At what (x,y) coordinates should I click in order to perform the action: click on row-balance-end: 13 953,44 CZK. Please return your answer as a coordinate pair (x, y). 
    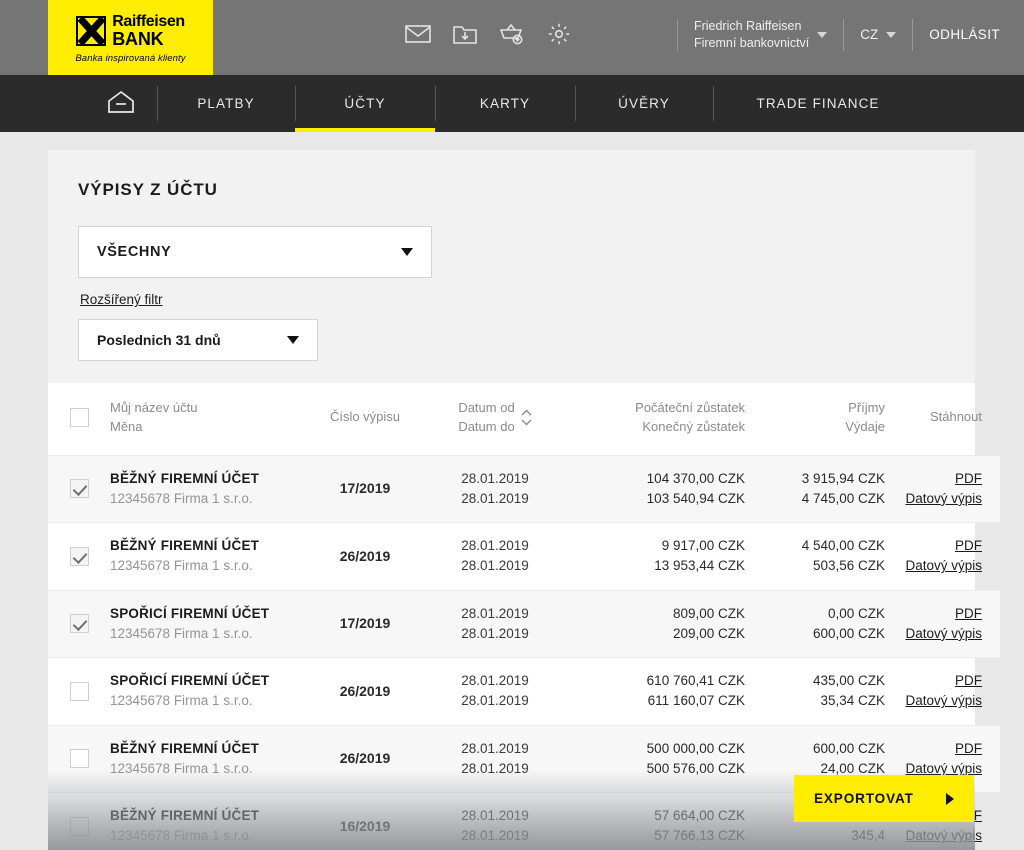
    Looking at the image, I should click on (699, 566).